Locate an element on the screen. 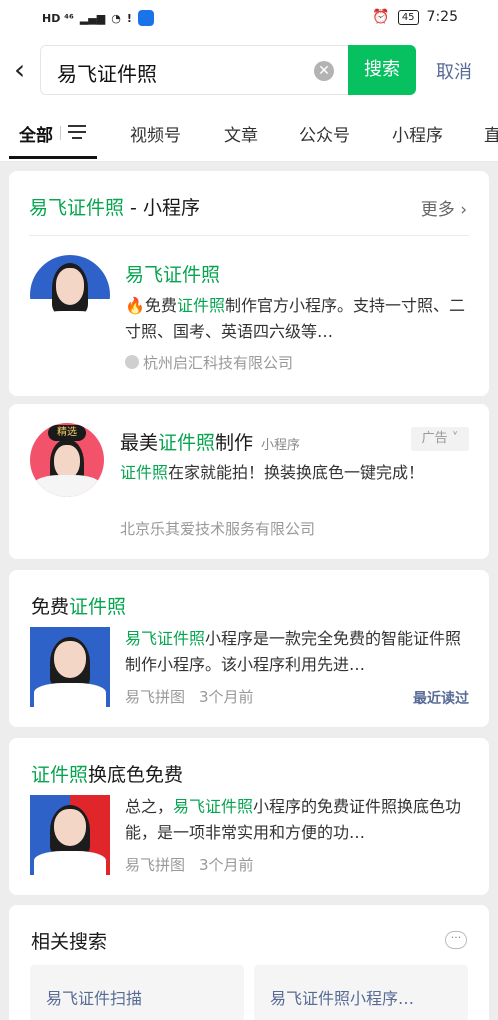 This screenshot has width=498, height=1020. system-status: ⏰ 45 7:25 is located at coordinates (415, 17).